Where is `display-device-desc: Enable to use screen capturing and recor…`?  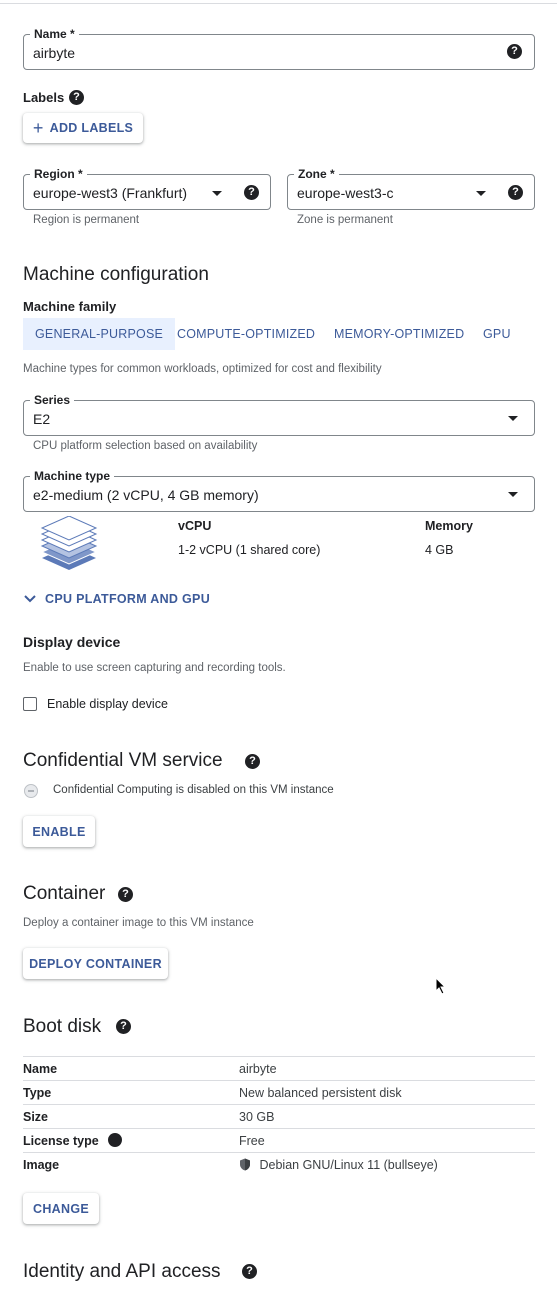 display-device-desc: Enable to use screen capturing and recor… is located at coordinates (154, 668).